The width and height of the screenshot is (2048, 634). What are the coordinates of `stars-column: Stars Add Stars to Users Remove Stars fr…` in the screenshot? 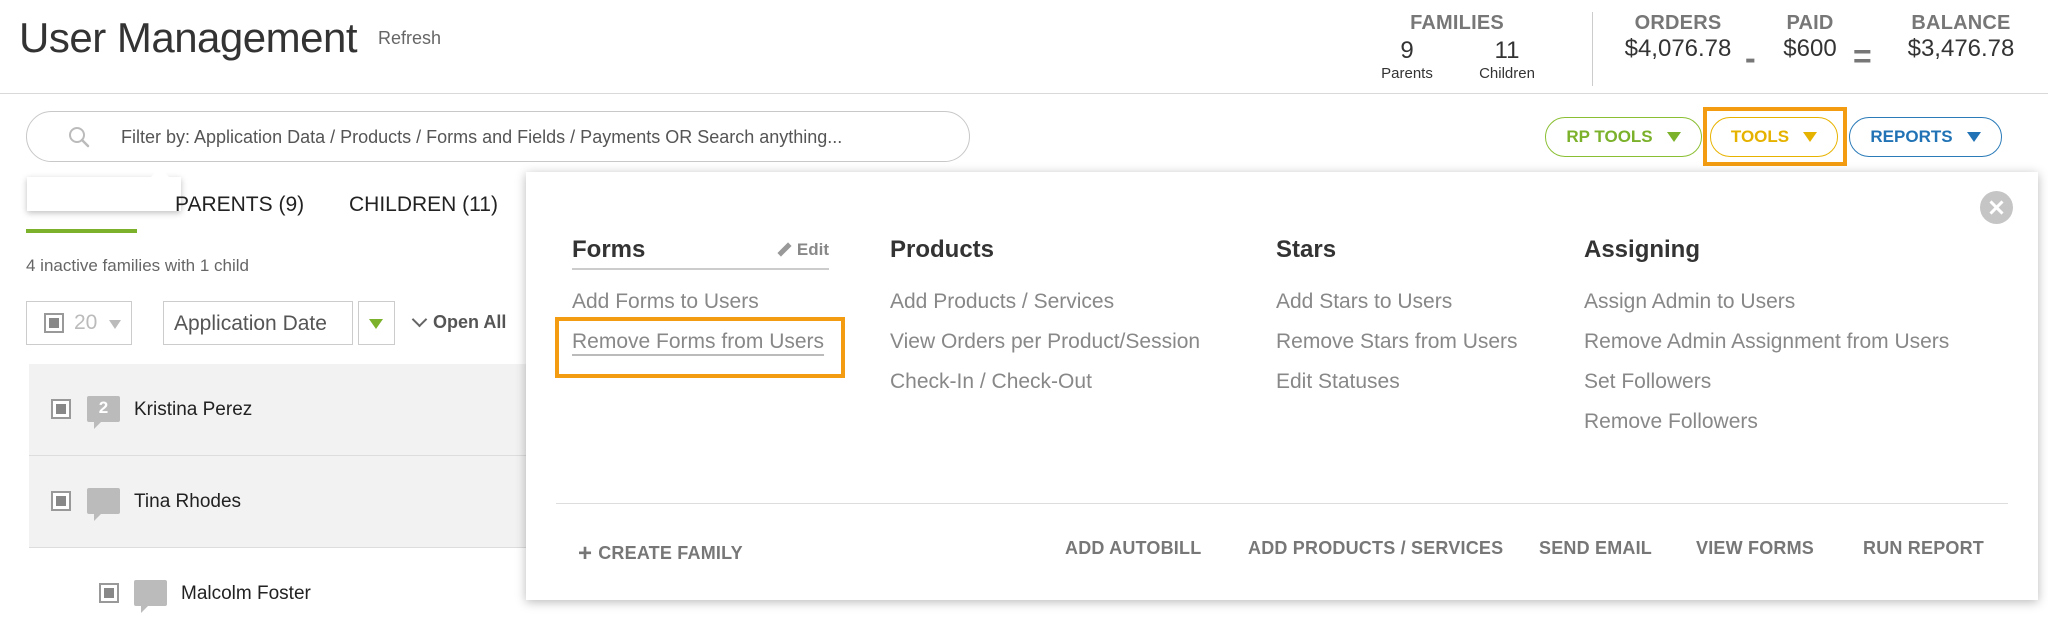 It's located at (1397, 319).